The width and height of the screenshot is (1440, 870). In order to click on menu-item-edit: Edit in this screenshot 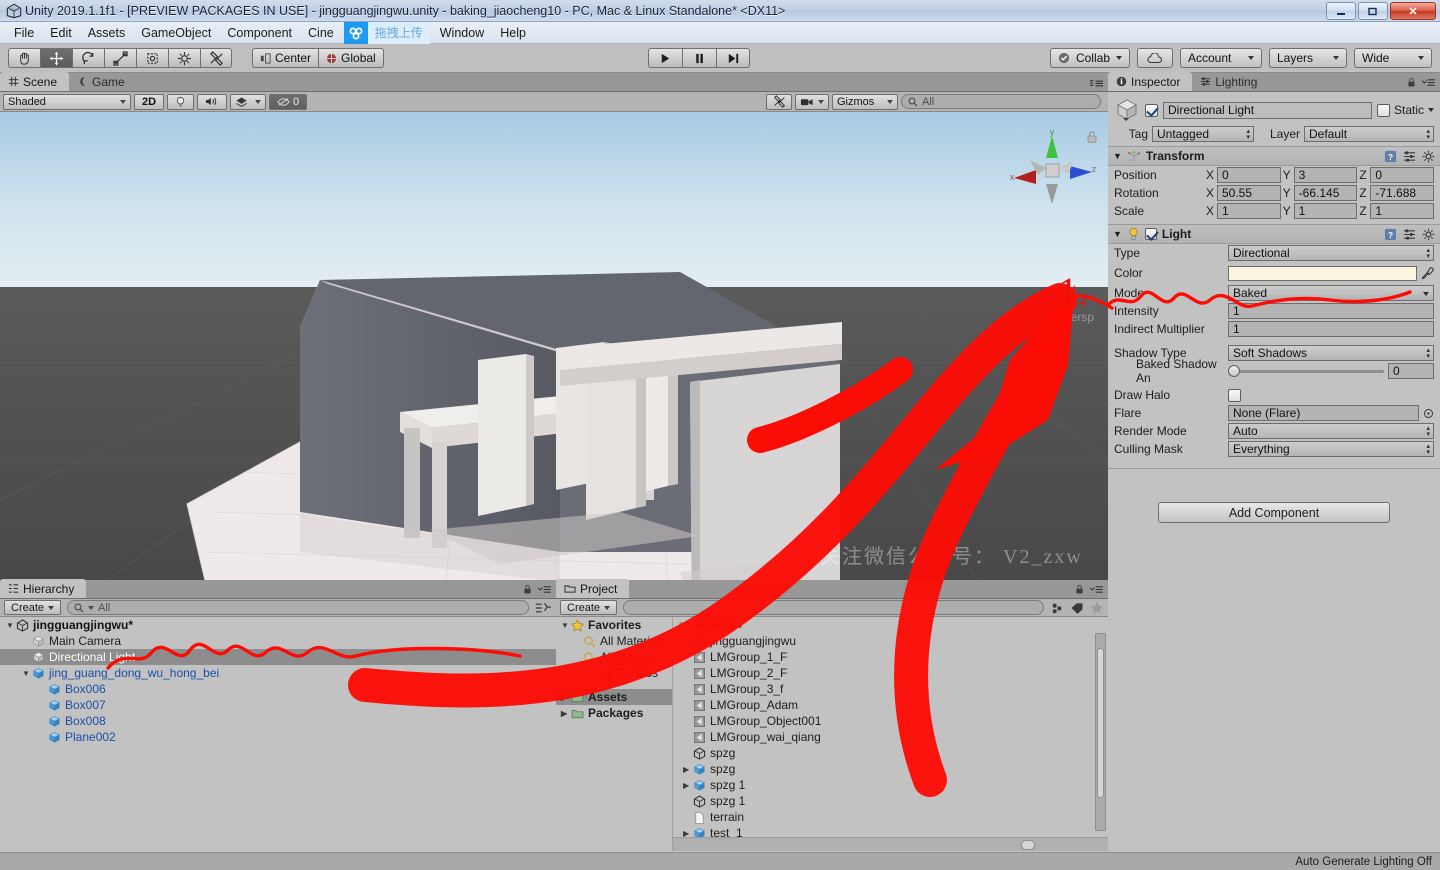, I will do `click(61, 33)`.